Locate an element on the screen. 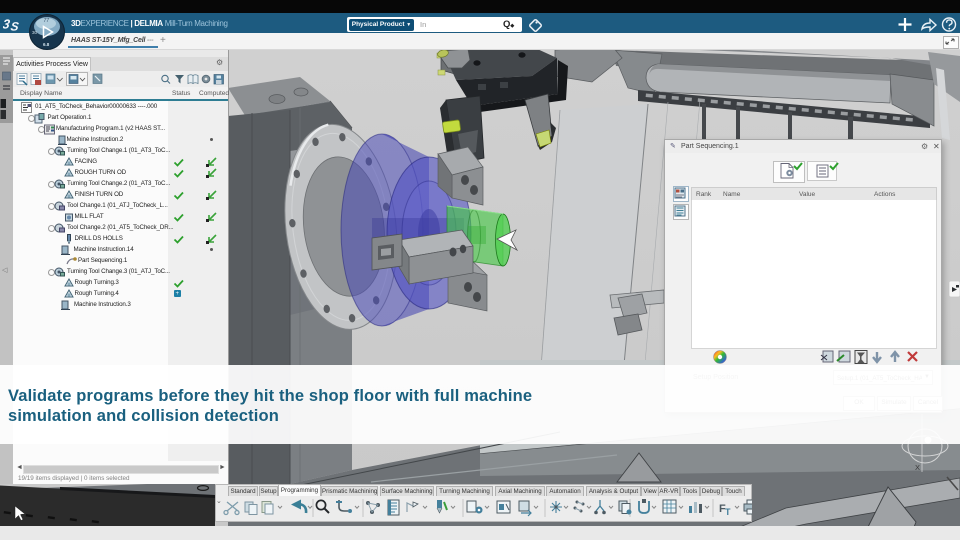  svg-text: T is located at coordinates (728, 512).